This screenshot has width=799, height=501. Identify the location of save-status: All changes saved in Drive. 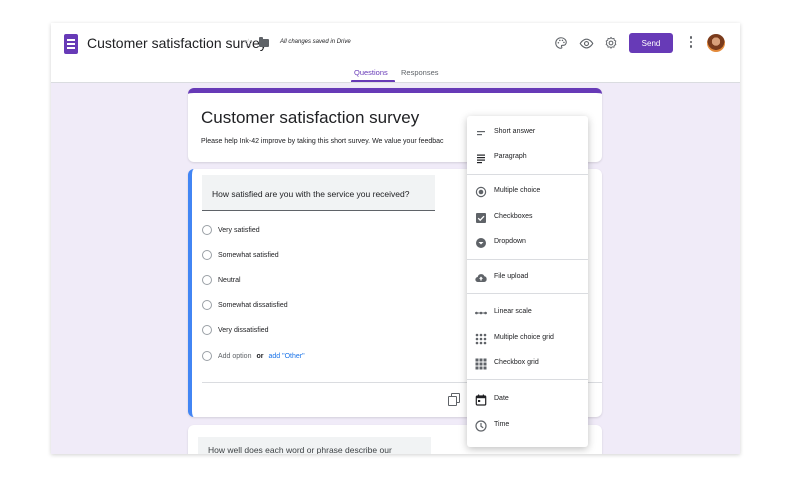
(315, 42).